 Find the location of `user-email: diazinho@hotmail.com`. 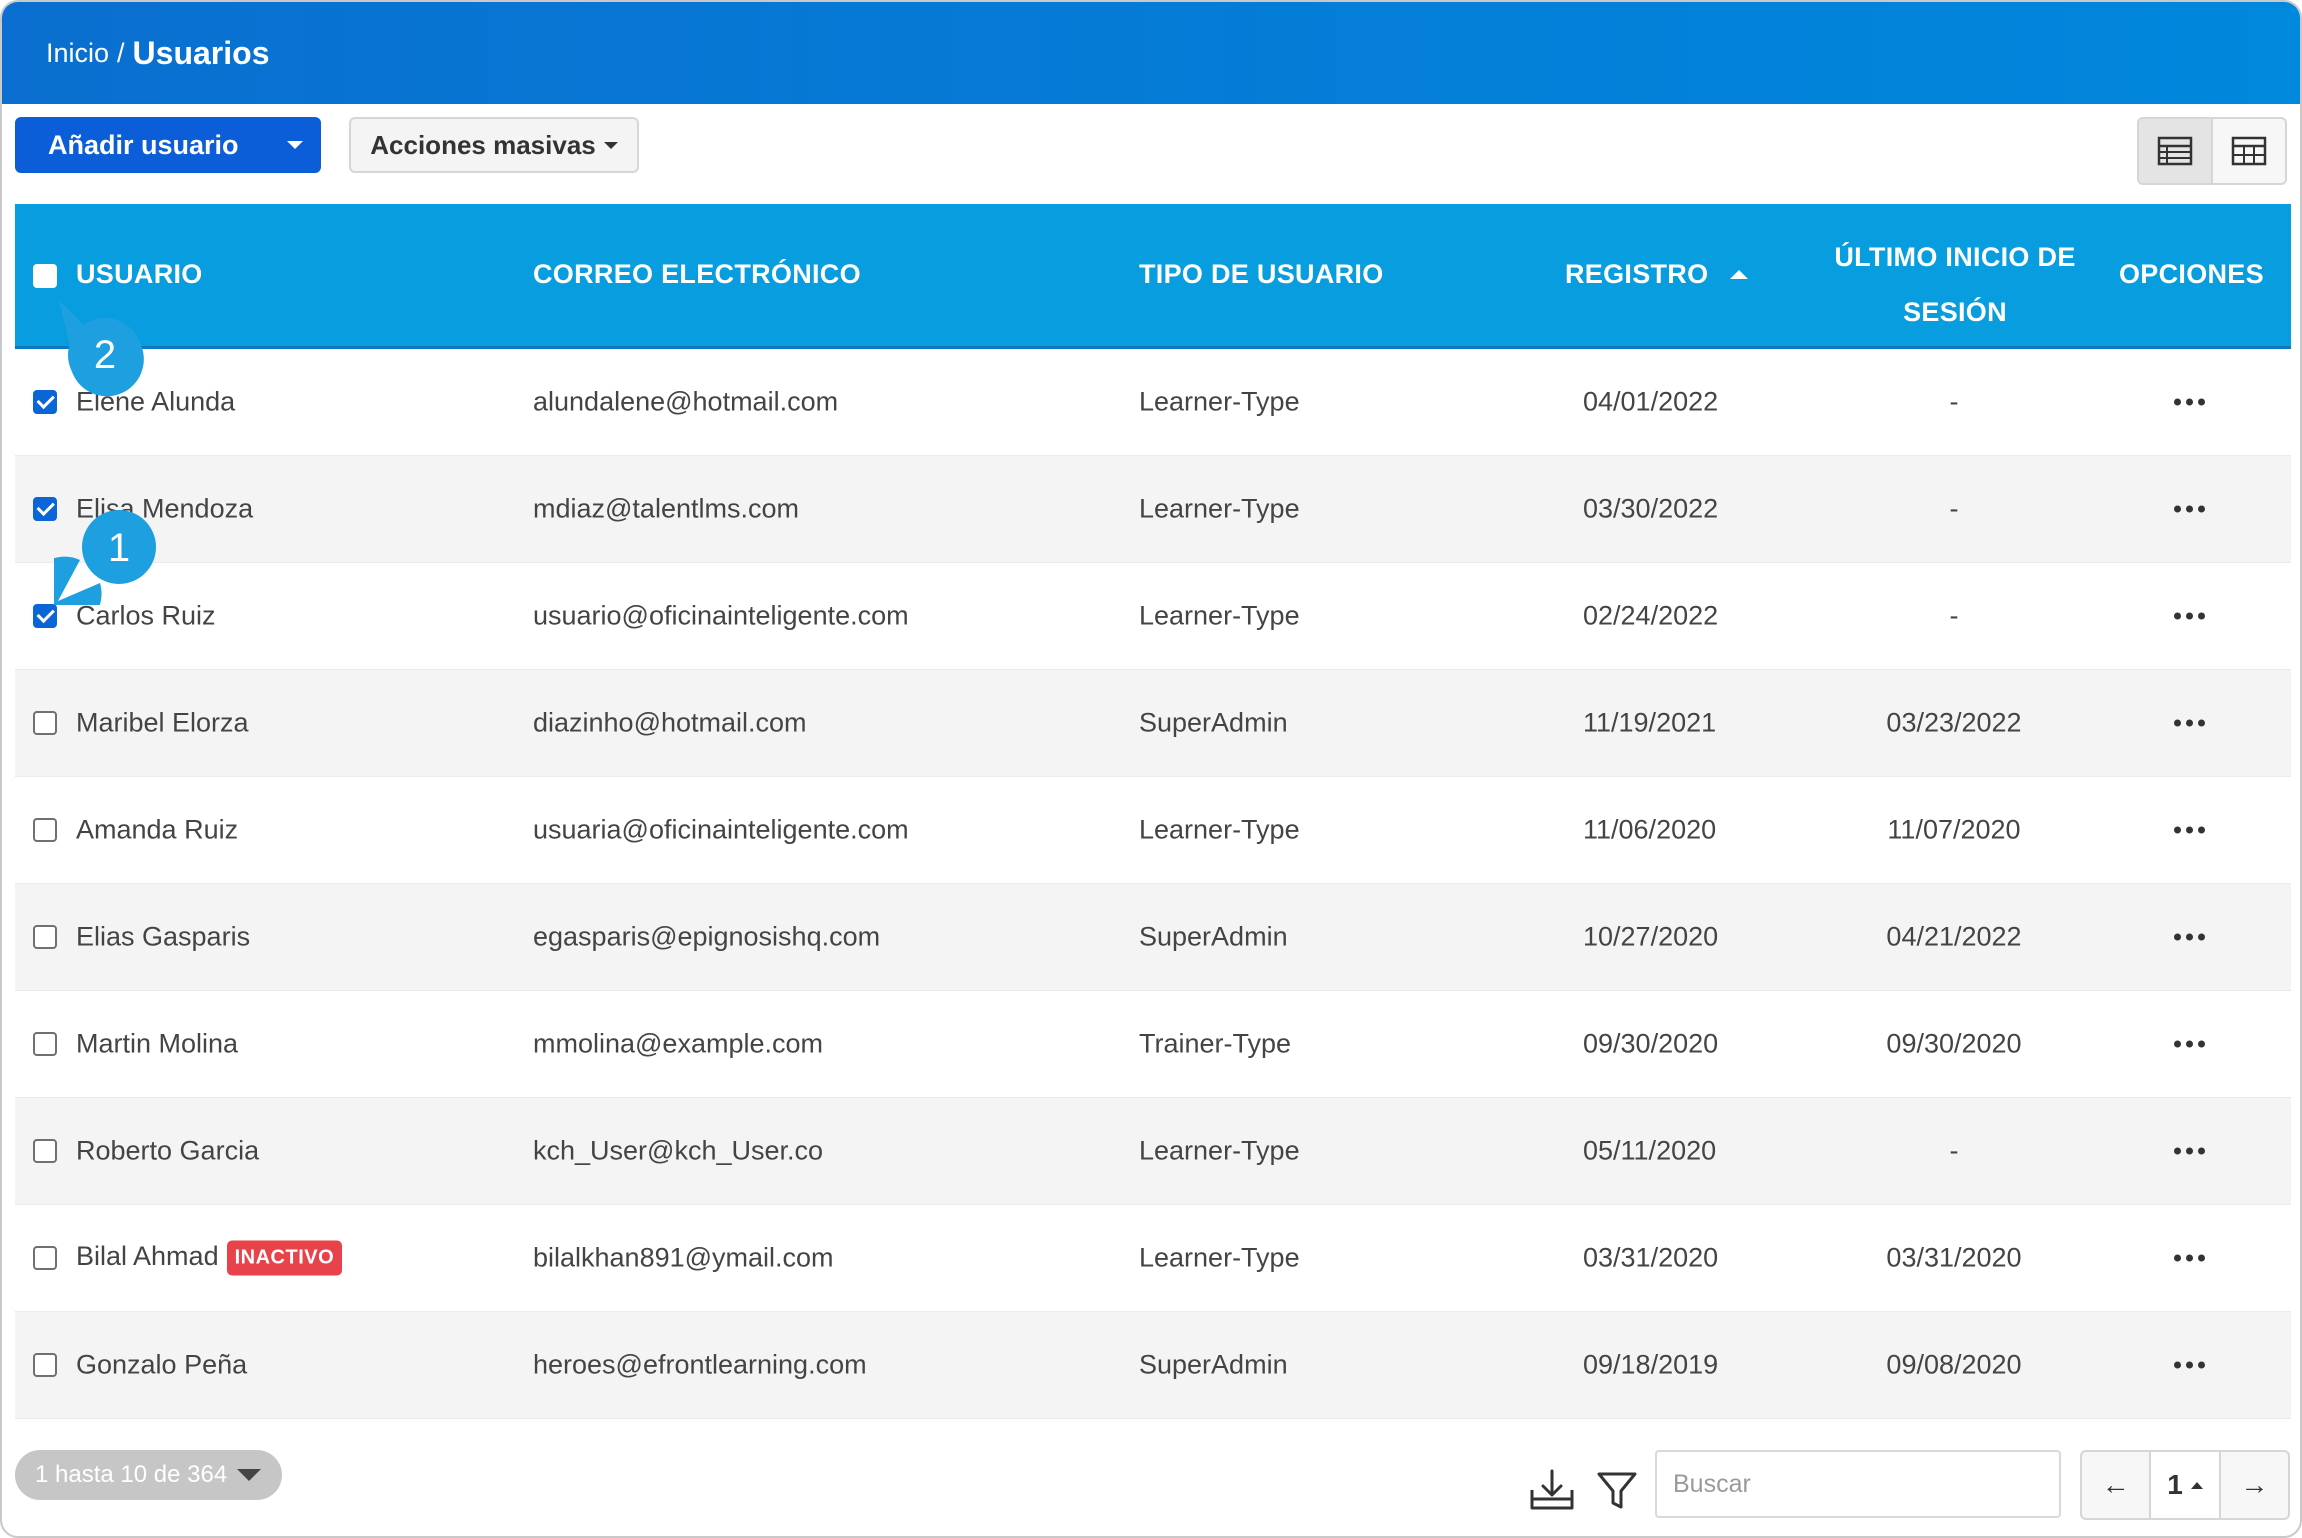

user-email: diazinho@hotmail.com is located at coordinates (670, 722).